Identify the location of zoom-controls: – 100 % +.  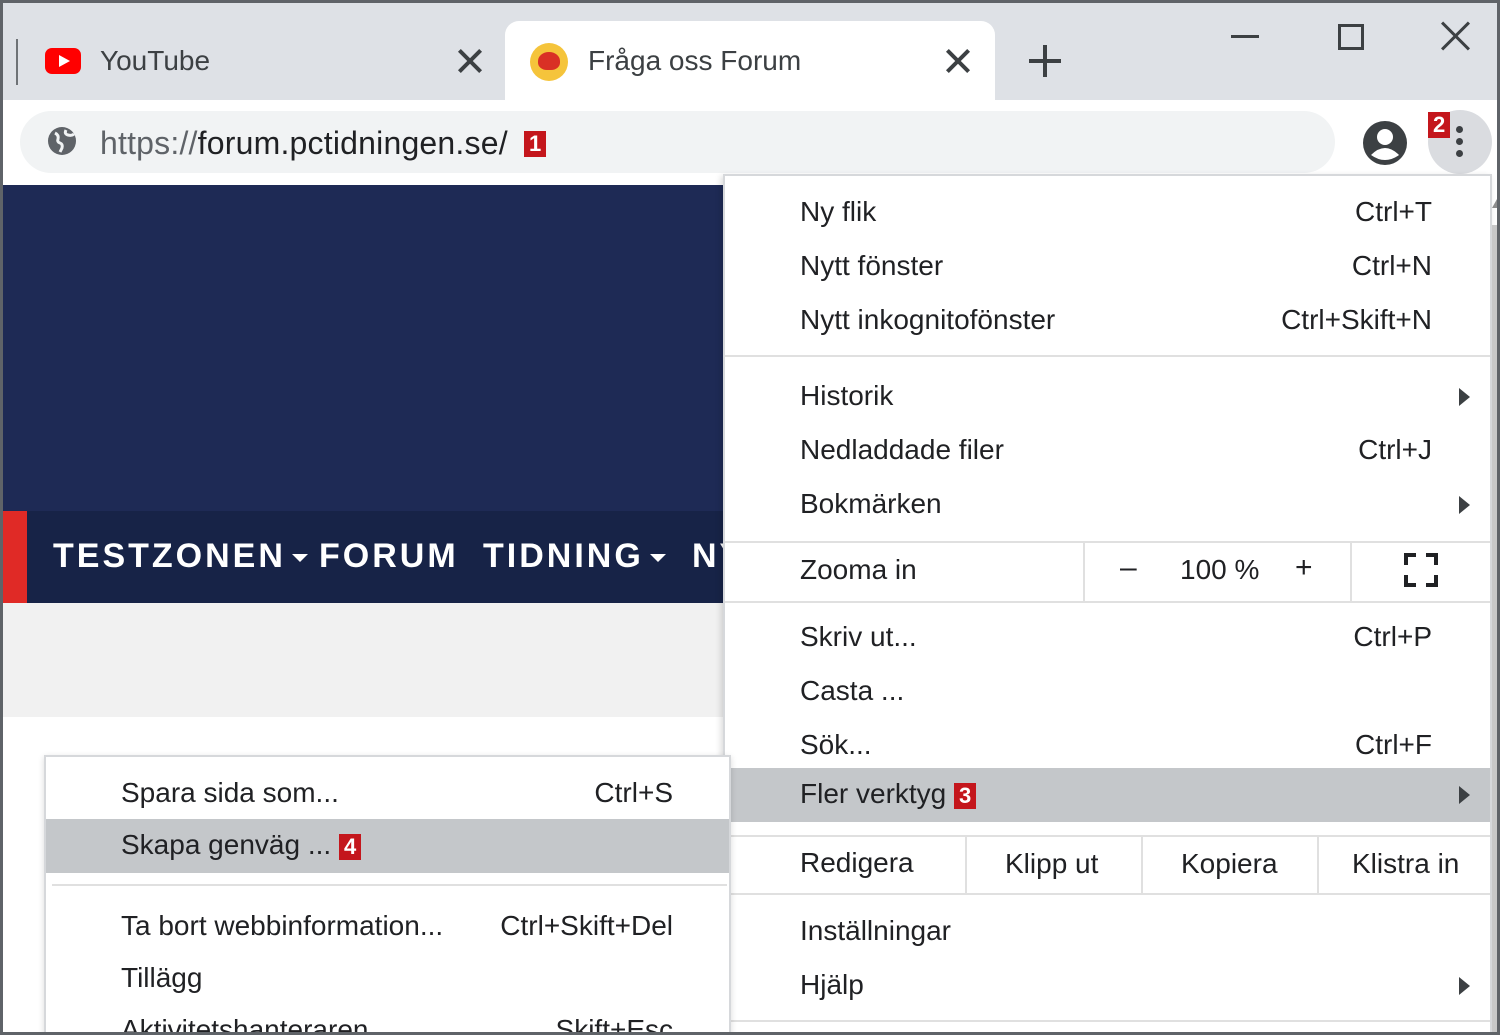
(1216, 572).